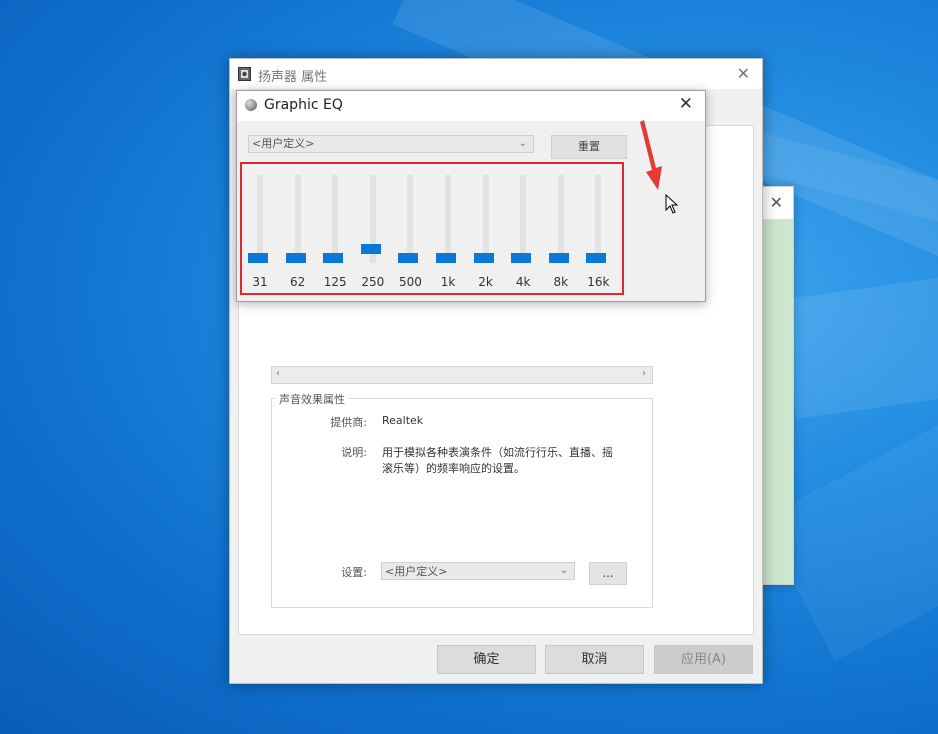 Image resolution: width=938 pixels, height=734 pixels. What do you see at coordinates (244, 74) in the screenshot?
I see `speaker-app-icon` at bounding box center [244, 74].